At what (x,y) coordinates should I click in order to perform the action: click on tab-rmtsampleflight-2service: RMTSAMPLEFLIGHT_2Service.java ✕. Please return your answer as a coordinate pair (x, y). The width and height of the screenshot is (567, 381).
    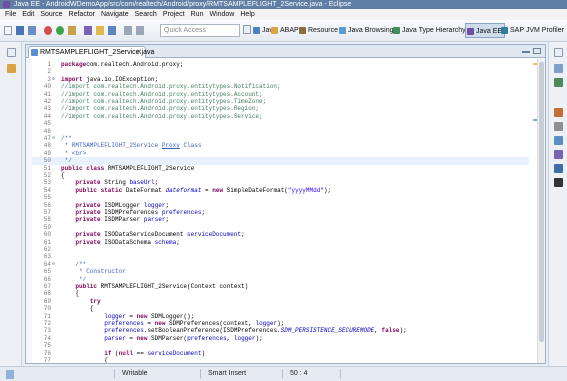
    Looking at the image, I should click on (91, 52).